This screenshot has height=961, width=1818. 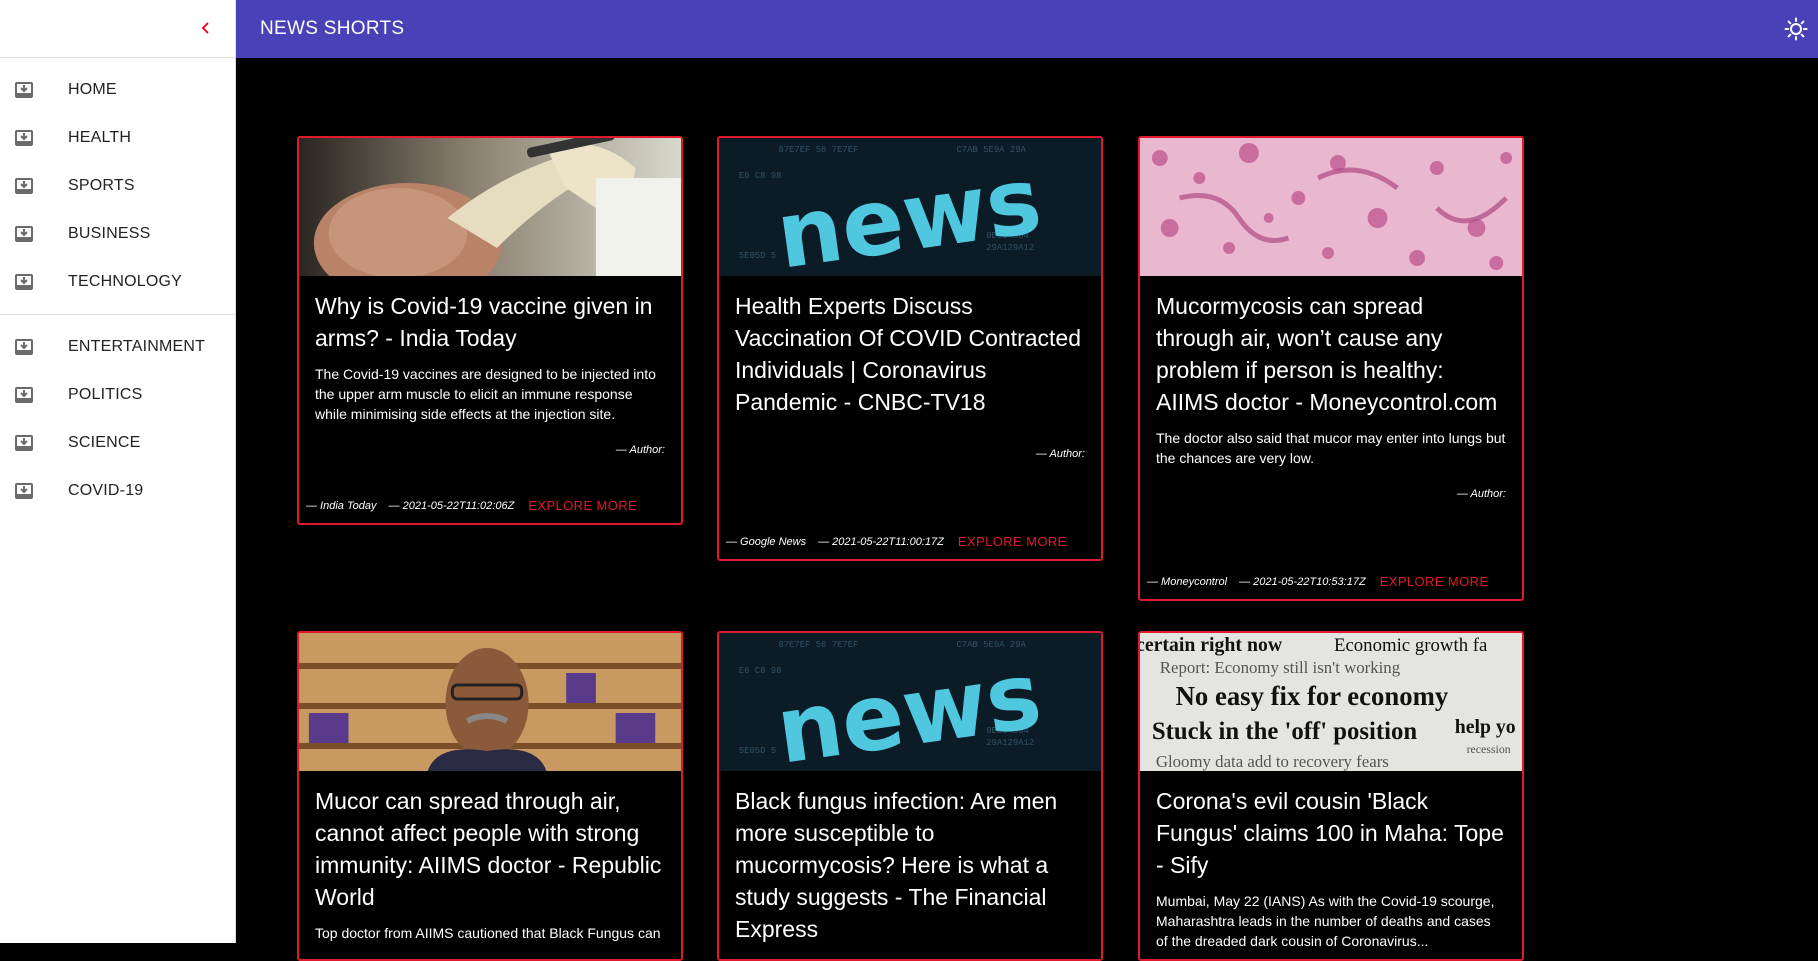 I want to click on nav-group-primary: HOME HEALTH SPORTS BUSINESS TECHNOLOGY, so click(x=117, y=186).